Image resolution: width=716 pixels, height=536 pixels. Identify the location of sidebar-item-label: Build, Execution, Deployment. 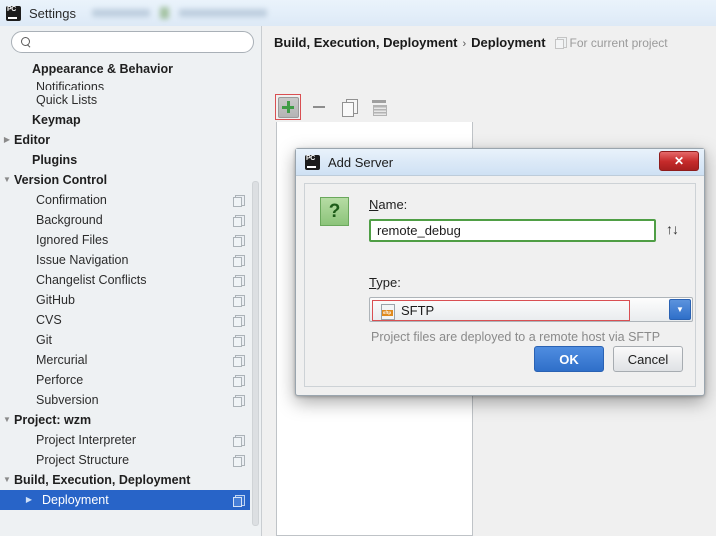
(102, 480).